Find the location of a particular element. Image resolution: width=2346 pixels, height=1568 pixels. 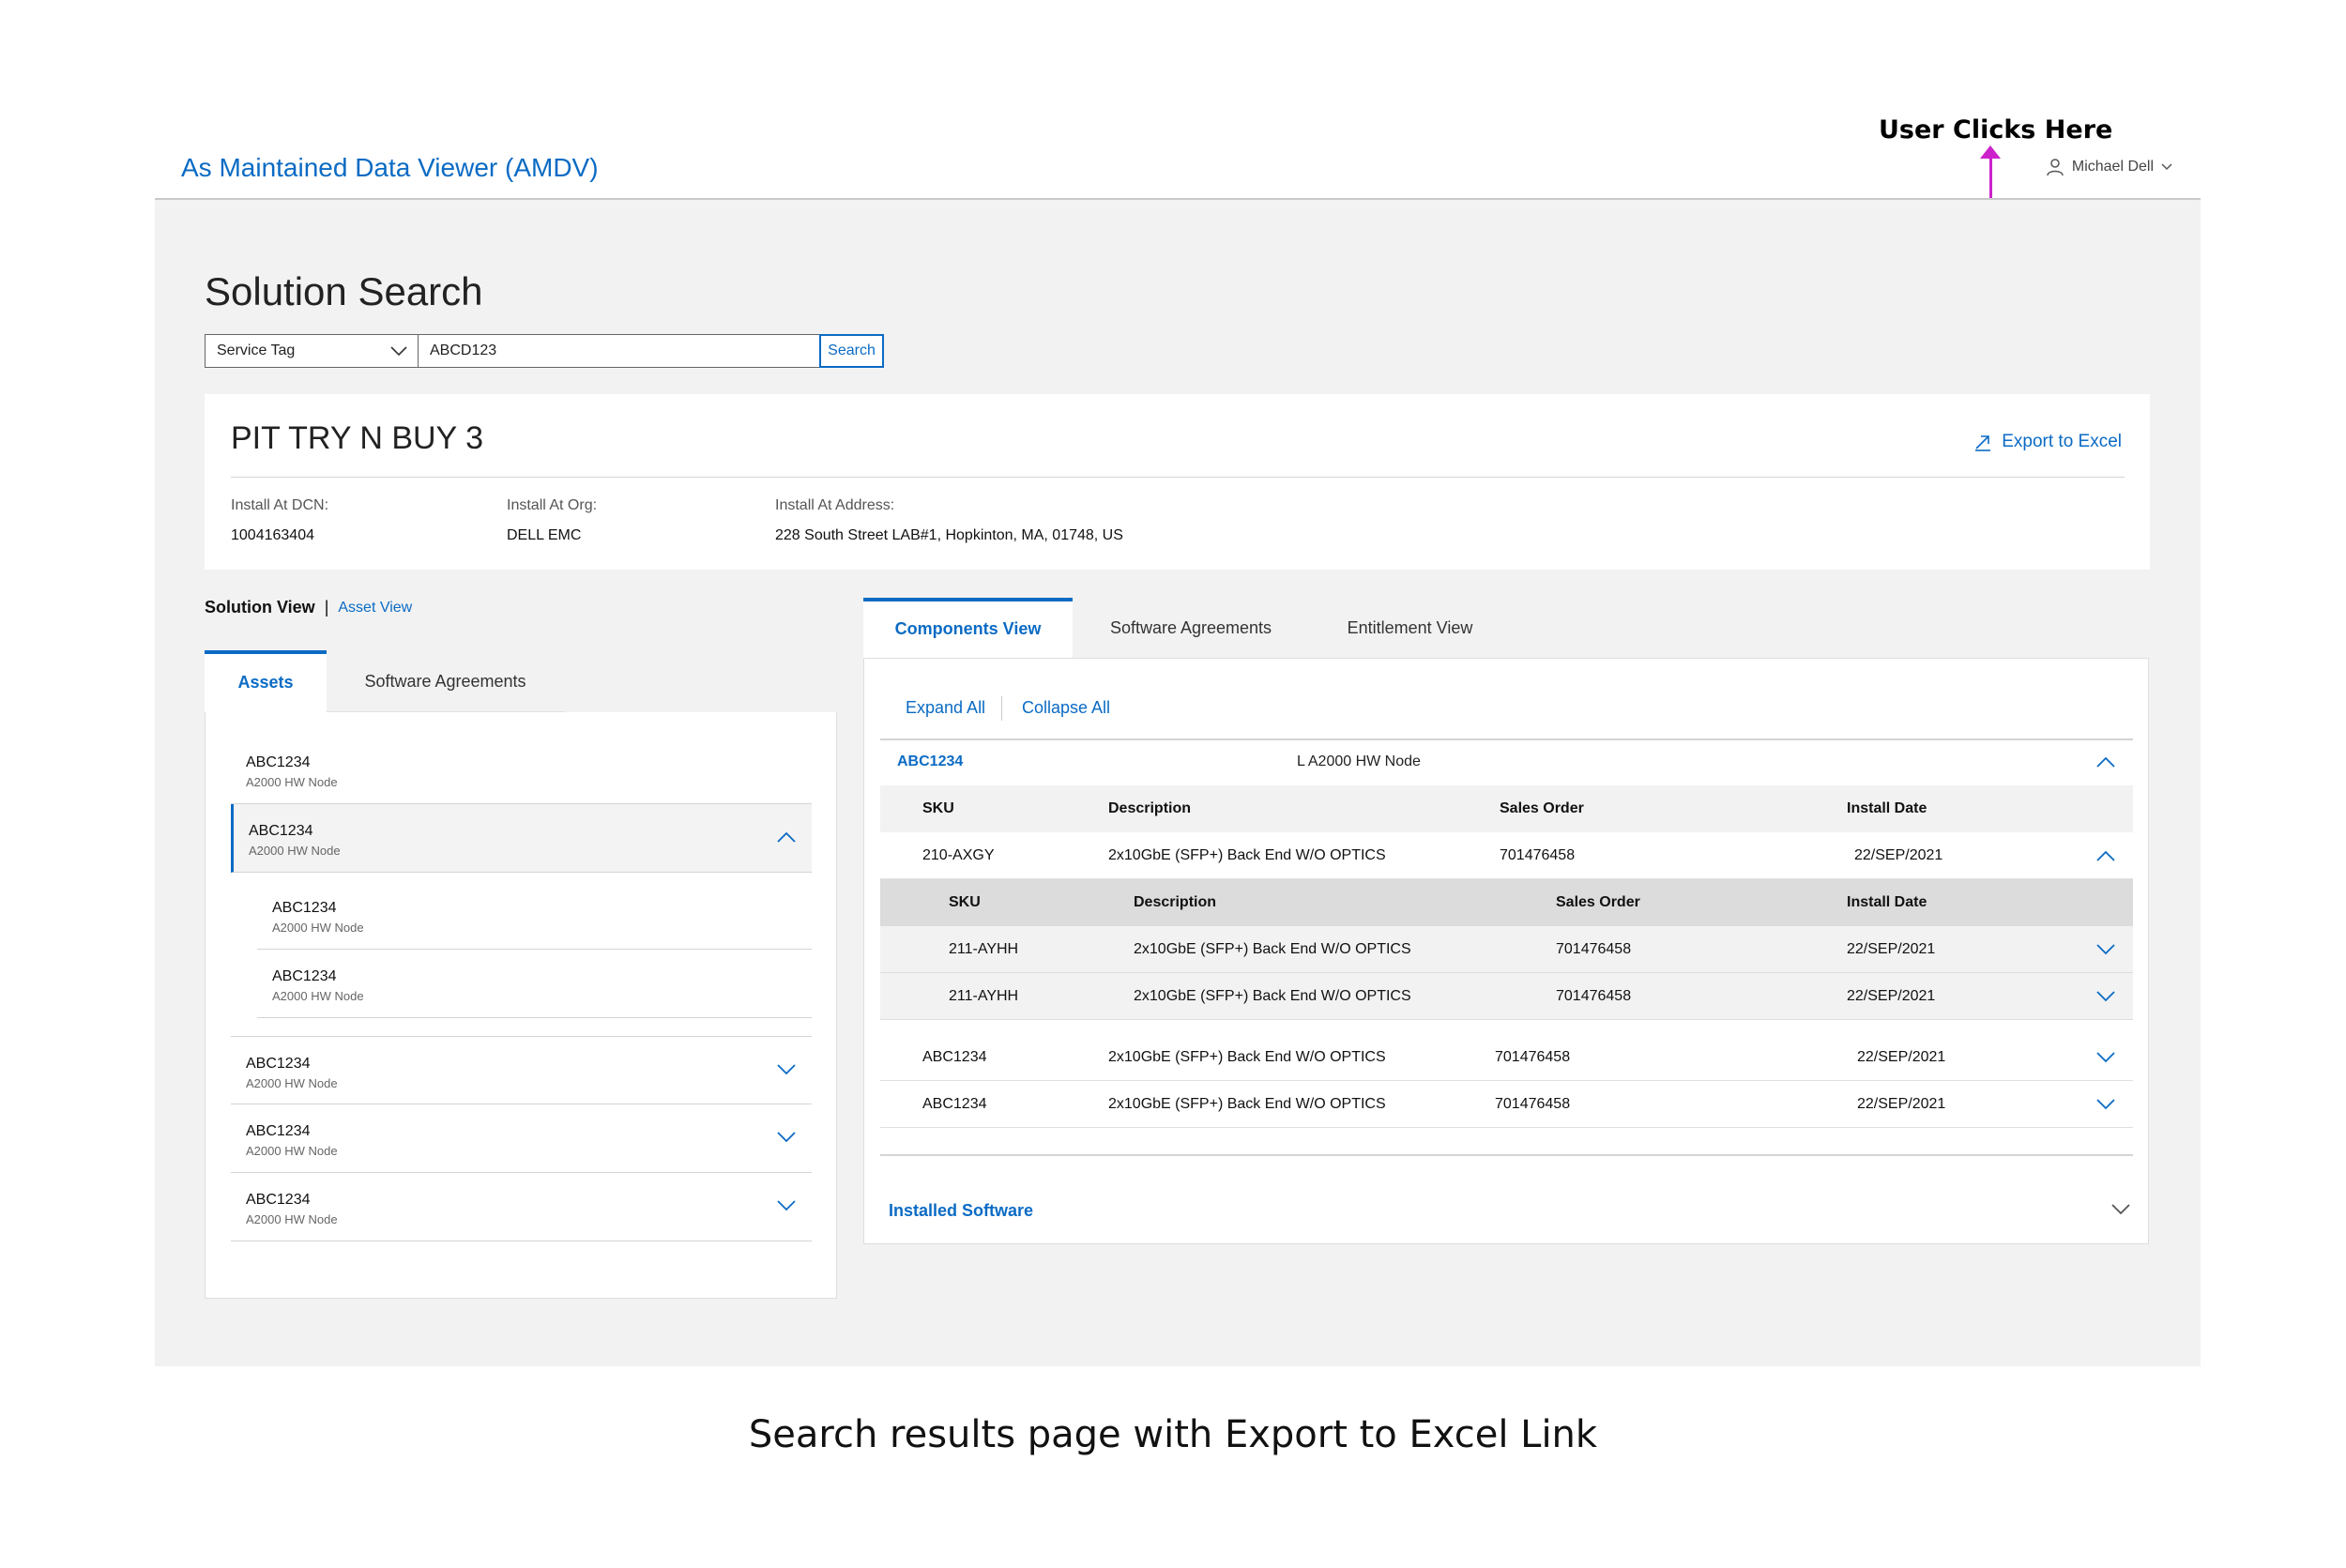

info-divider is located at coordinates (1178, 477).